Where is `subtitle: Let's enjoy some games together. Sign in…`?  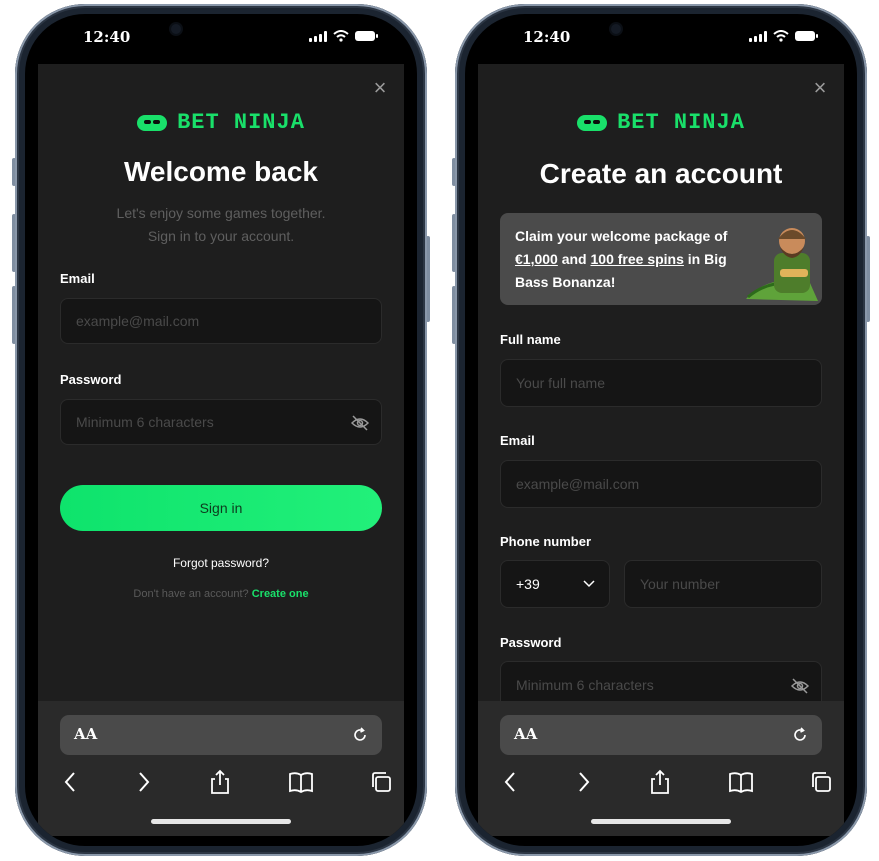 subtitle: Let's enjoy some games together. Sign in… is located at coordinates (221, 225).